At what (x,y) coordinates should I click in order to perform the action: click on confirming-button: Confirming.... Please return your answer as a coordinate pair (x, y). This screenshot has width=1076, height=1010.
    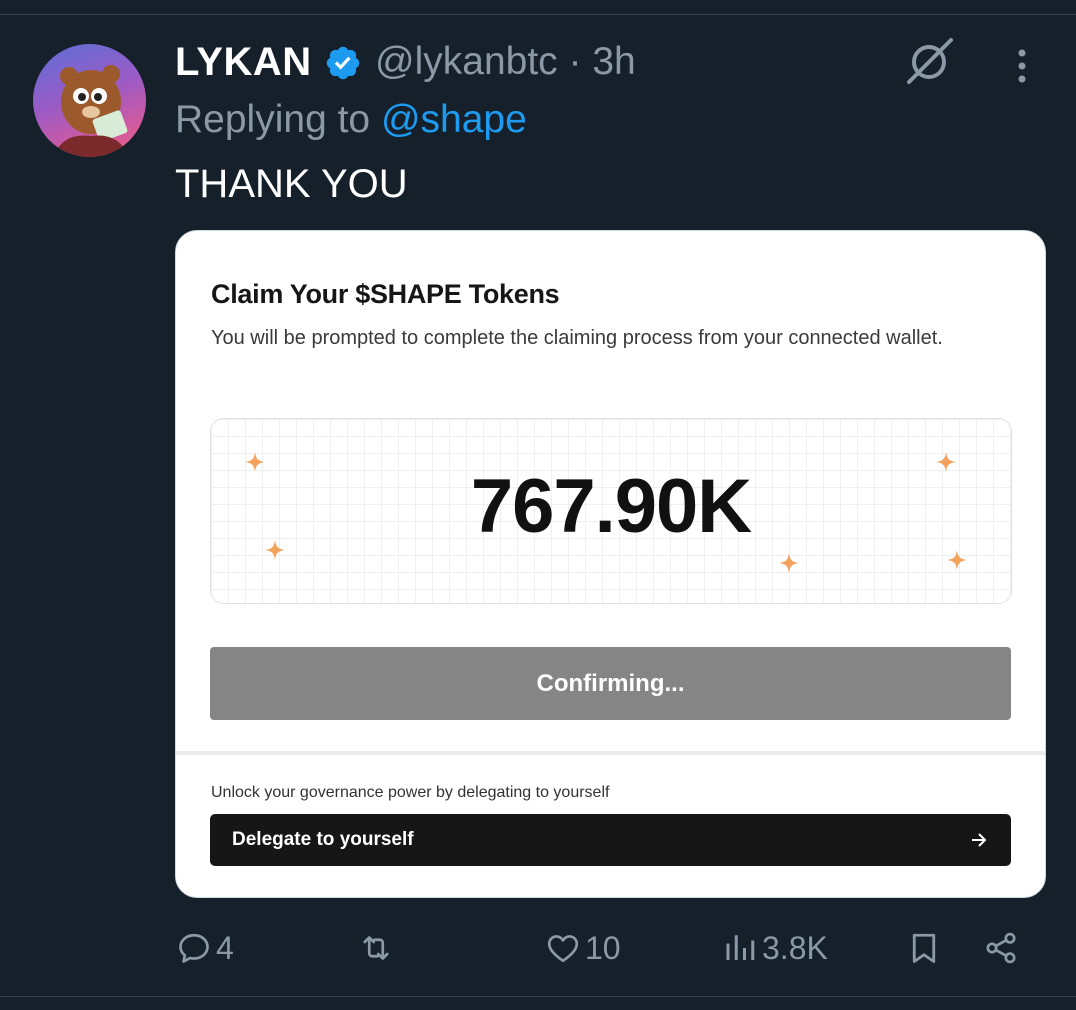
    Looking at the image, I should click on (610, 683).